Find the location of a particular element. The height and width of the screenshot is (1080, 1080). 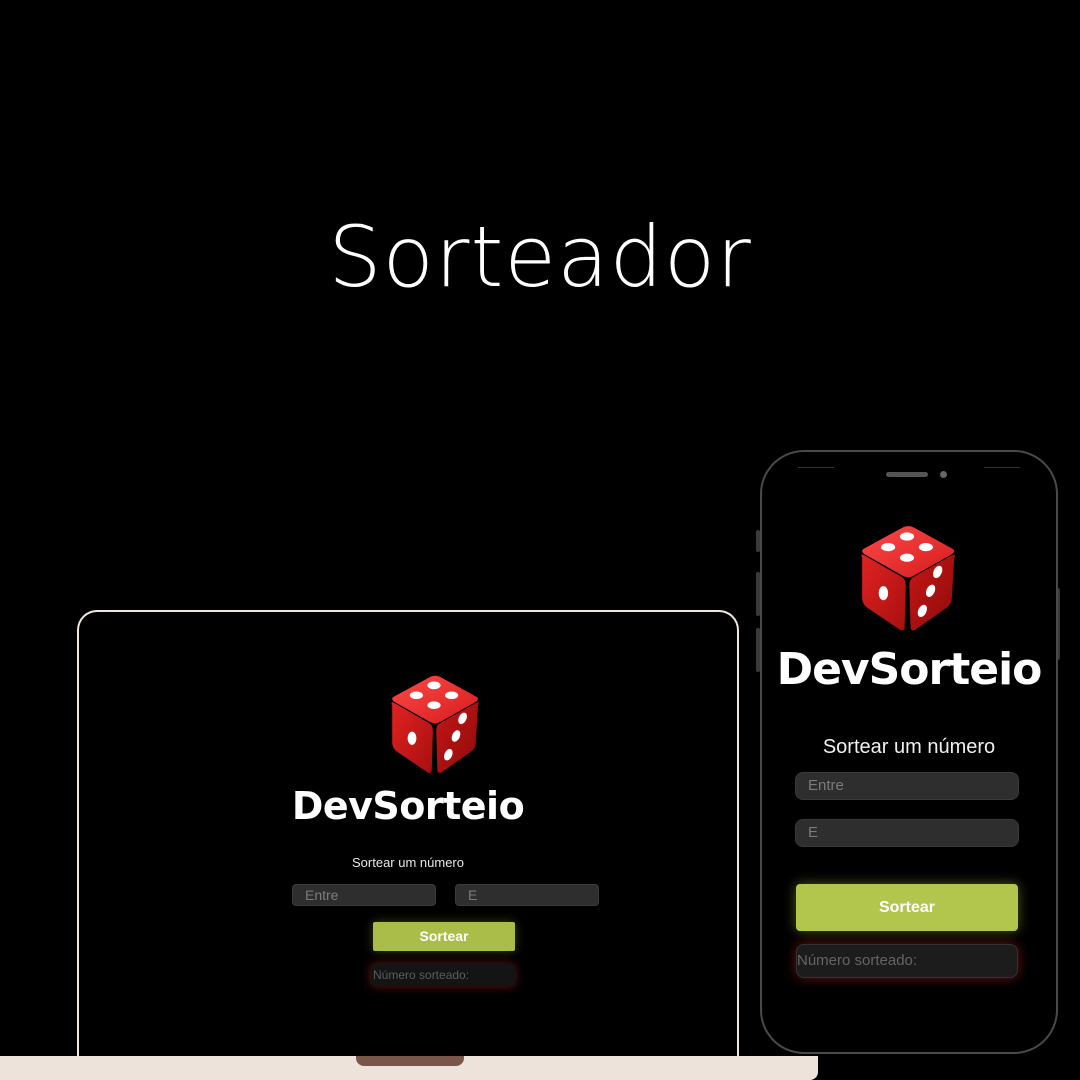

hero-title: Sorteador is located at coordinates (540, 257).